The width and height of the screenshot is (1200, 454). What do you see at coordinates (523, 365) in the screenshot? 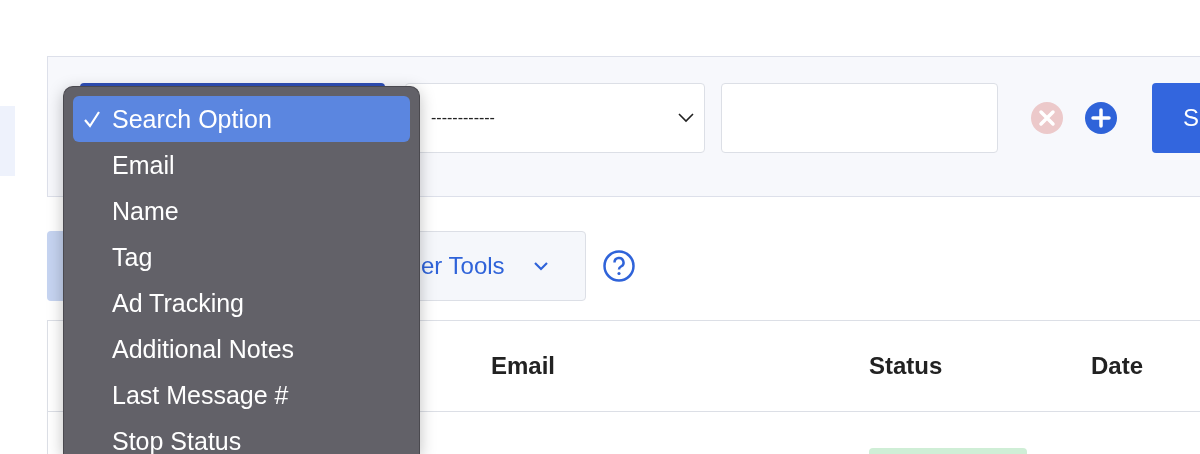
I see `column-header: Email` at bounding box center [523, 365].